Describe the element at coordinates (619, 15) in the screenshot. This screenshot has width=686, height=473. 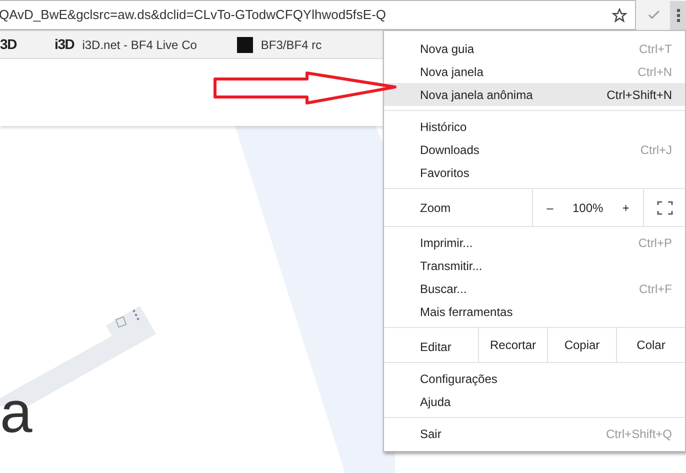
I see `star-icon` at that location.